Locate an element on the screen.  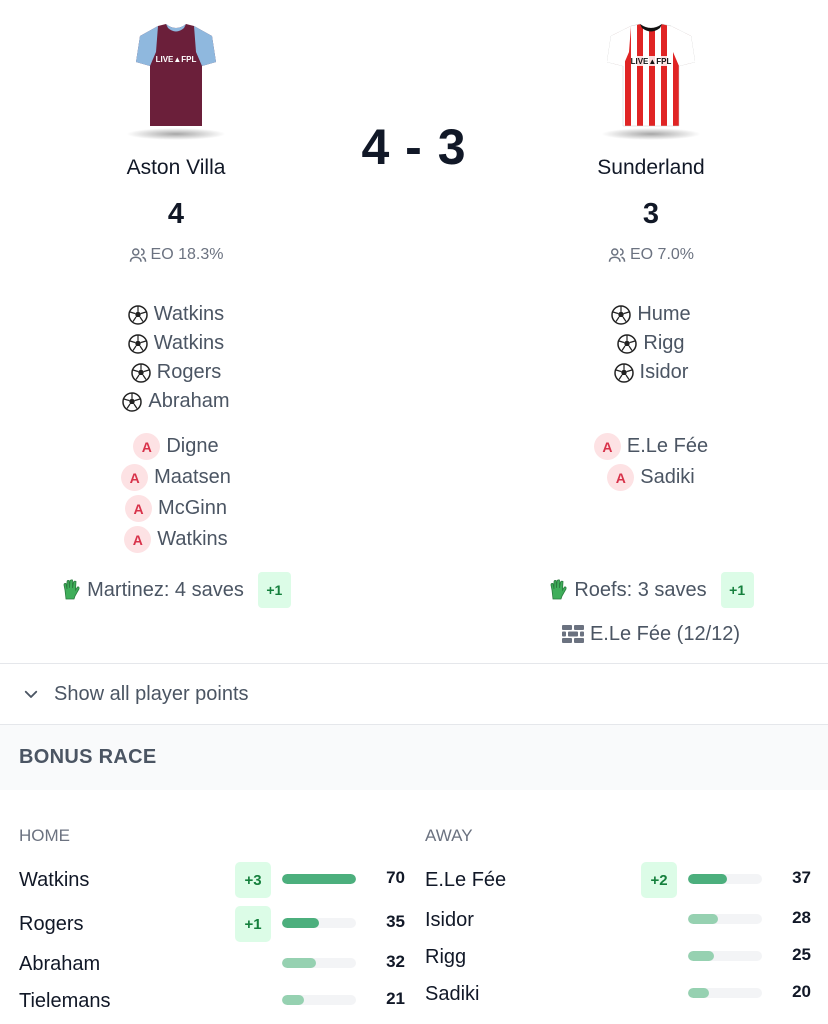
bonus-player-name: E.Le Fée is located at coordinates (466, 880).